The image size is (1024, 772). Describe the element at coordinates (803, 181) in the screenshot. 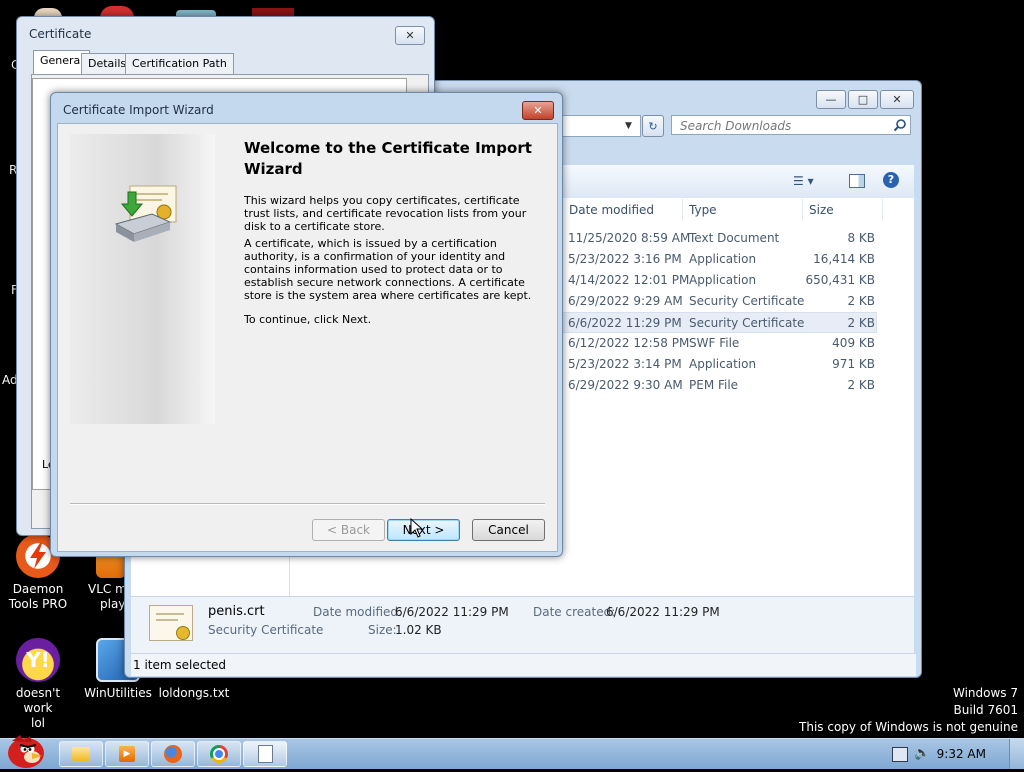

I see `view-options-icon: ☰ ▾` at that location.